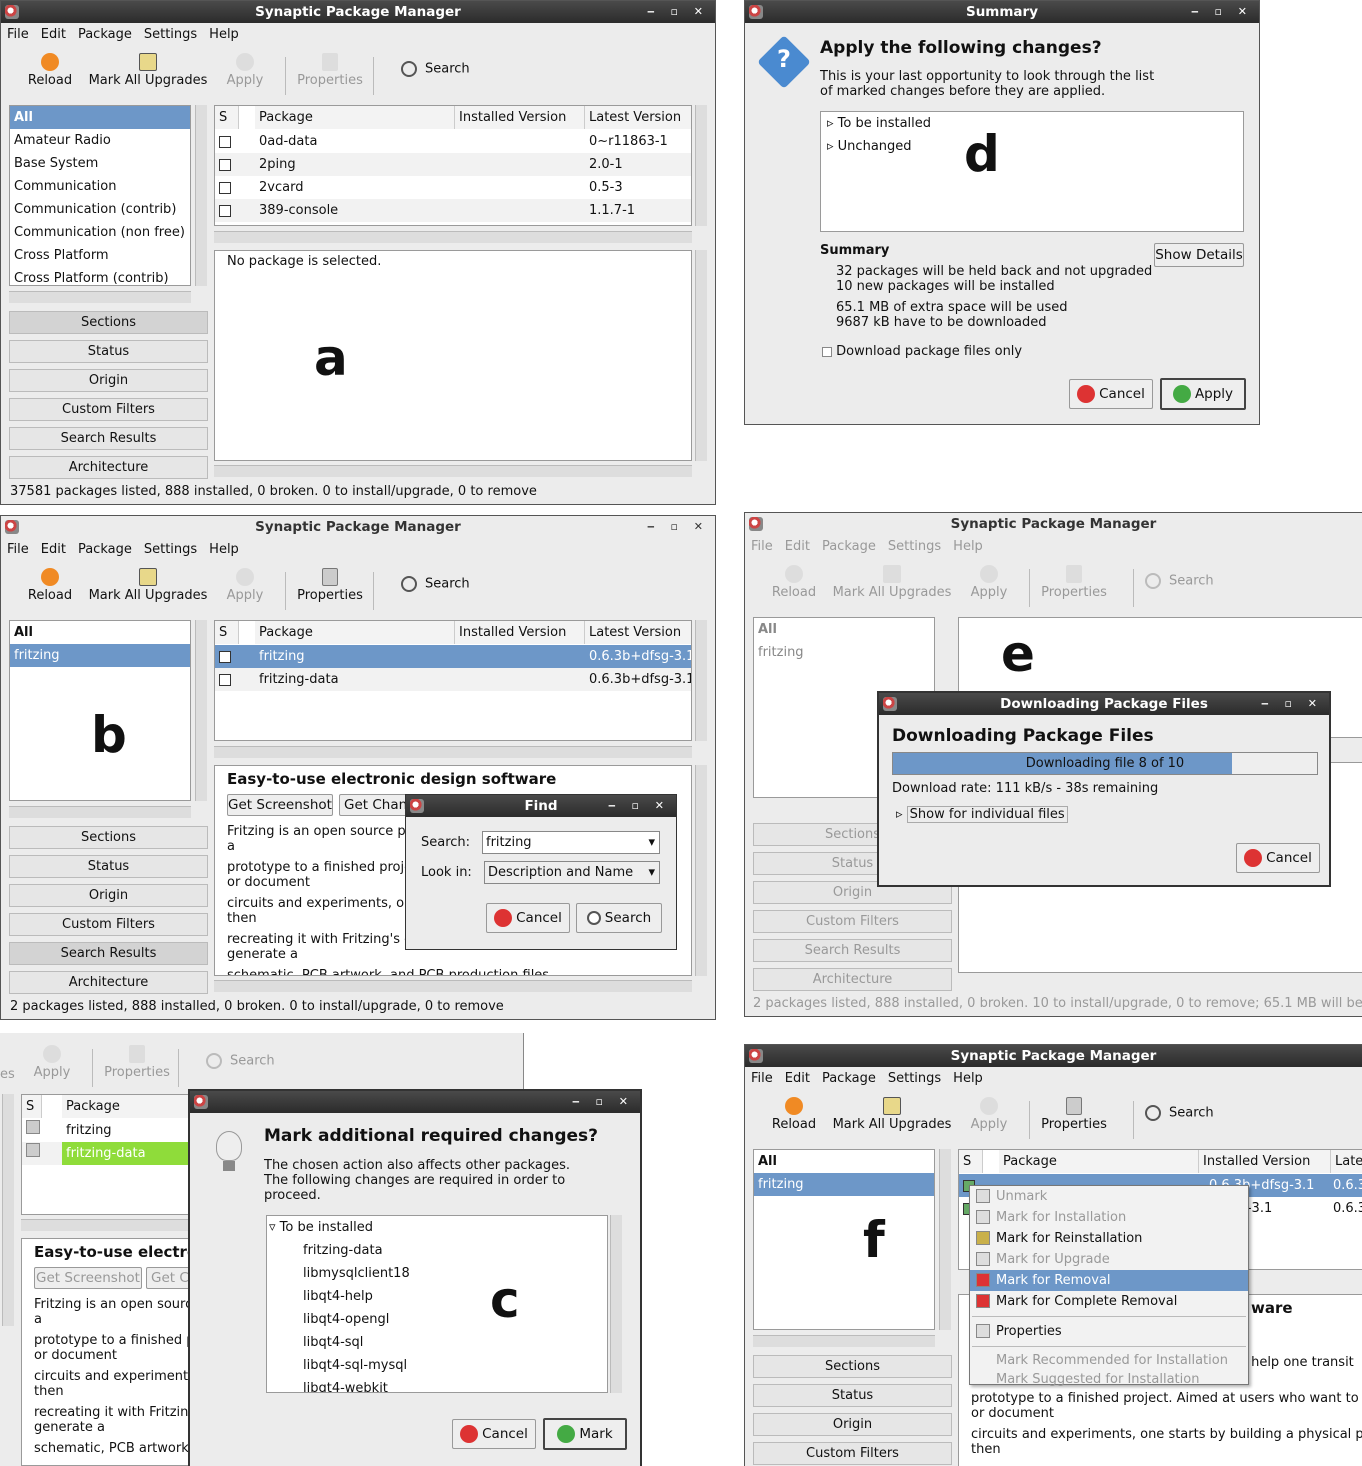  What do you see at coordinates (585, 1434) in the screenshot?
I see `mark-button: Mark` at bounding box center [585, 1434].